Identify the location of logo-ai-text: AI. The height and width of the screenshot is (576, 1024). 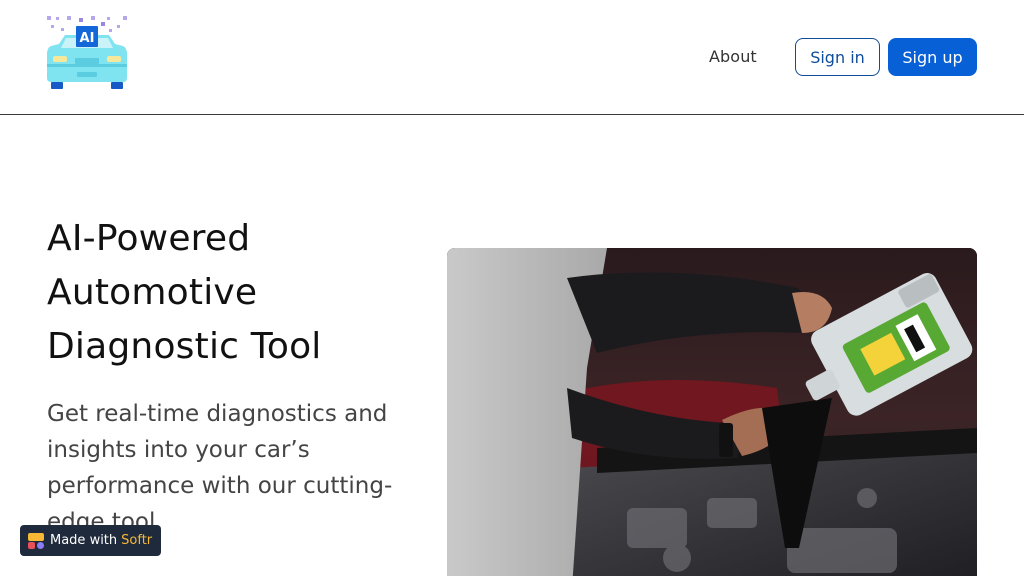
(87, 38).